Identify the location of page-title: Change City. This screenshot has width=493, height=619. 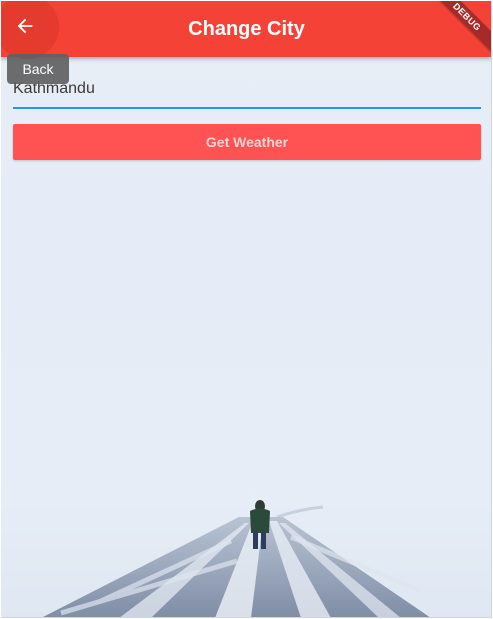
(246, 29).